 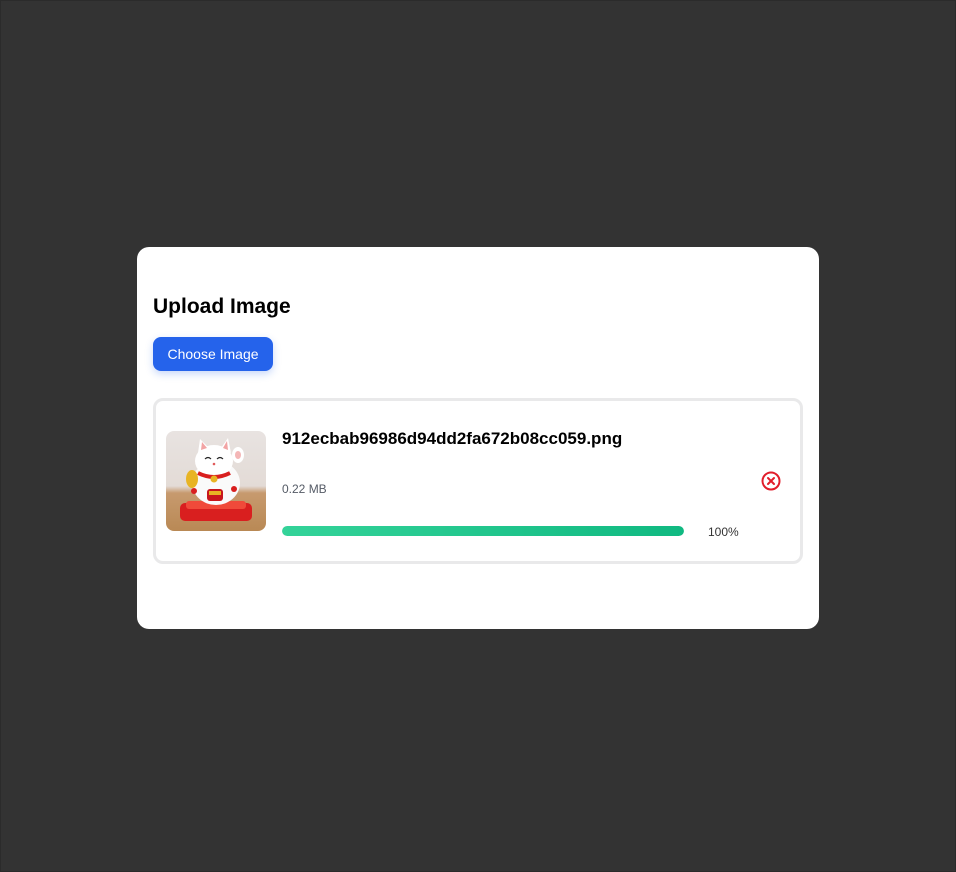 I want to click on file-size: 0.22 MB, so click(x=304, y=489).